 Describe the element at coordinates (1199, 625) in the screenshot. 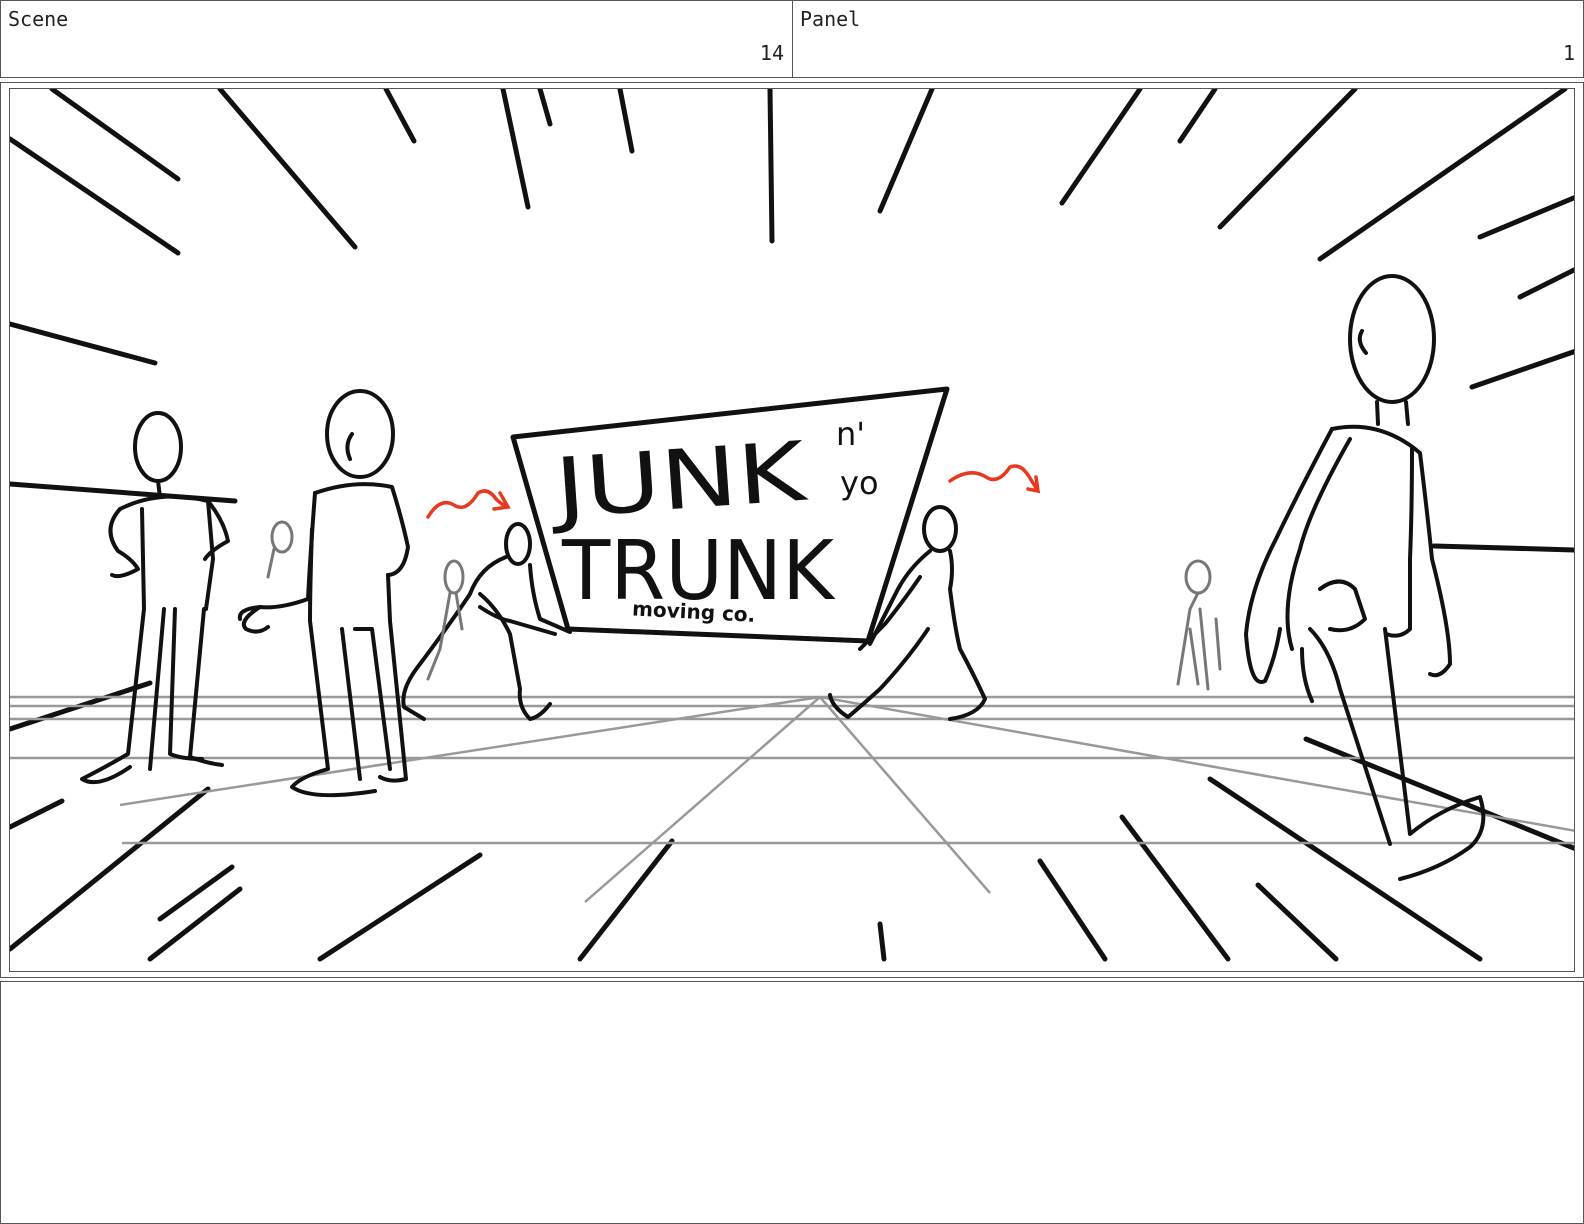

I see `background-figure-right` at that location.